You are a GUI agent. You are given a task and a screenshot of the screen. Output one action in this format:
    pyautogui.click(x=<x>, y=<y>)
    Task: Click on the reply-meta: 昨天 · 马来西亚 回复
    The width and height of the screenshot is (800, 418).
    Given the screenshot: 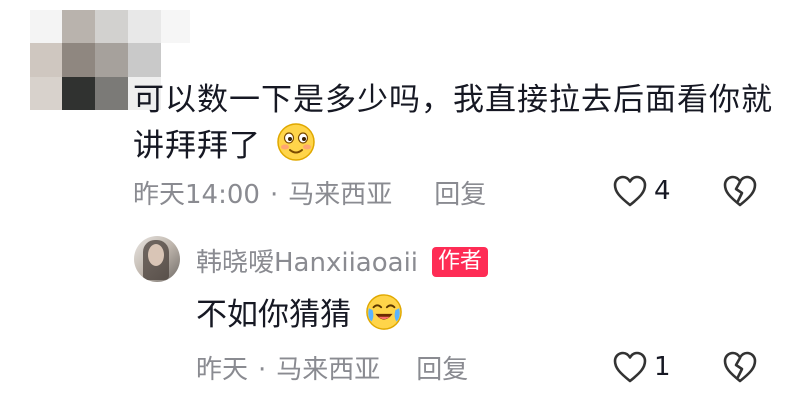 What is the action you would take?
    pyautogui.click(x=332, y=367)
    